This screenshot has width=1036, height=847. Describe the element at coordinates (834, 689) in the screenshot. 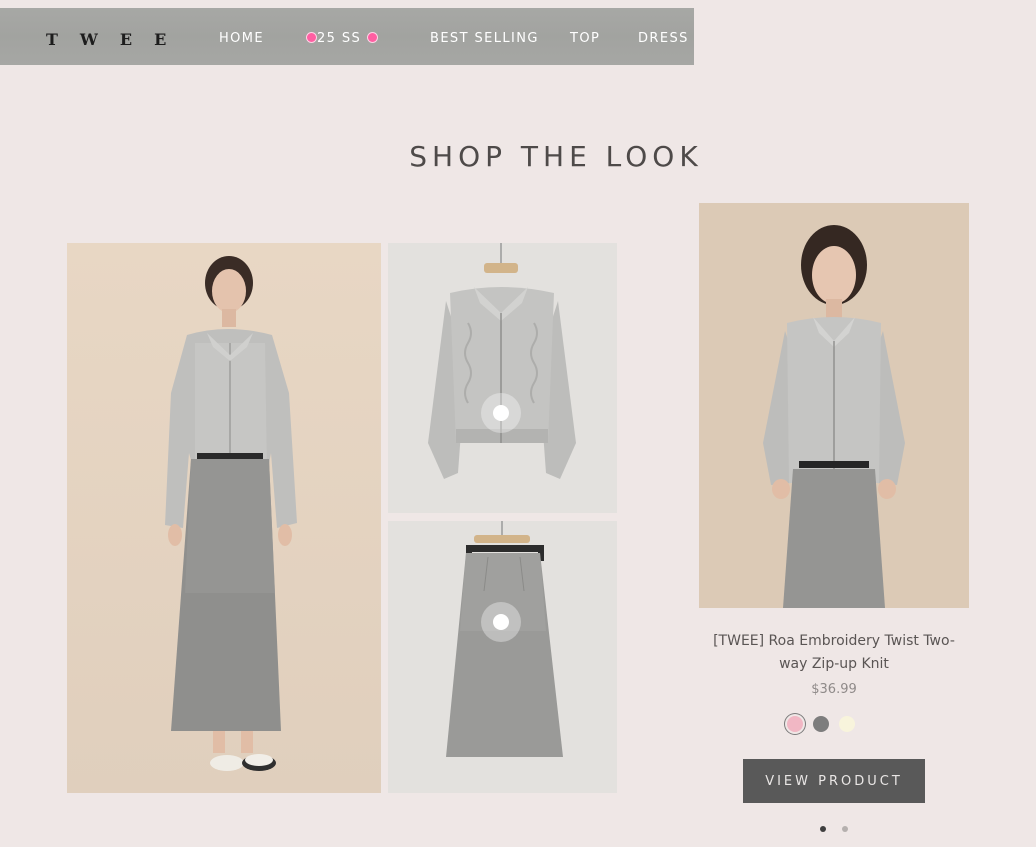

I see `product-price: $36.99` at that location.